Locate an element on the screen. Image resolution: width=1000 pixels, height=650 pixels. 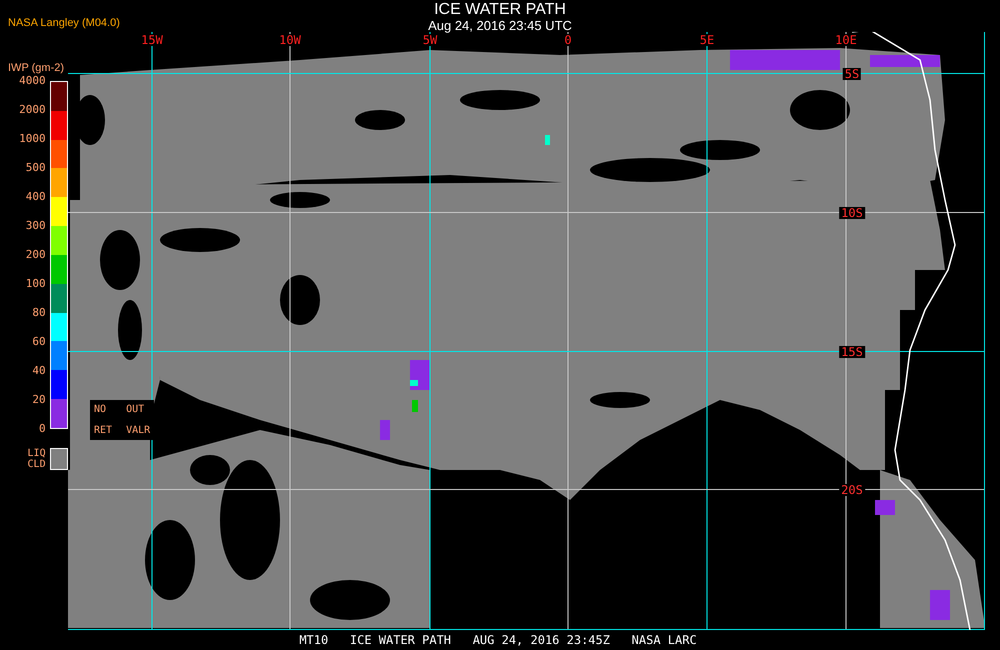
latitude-label: 10S is located at coordinates (852, 213).